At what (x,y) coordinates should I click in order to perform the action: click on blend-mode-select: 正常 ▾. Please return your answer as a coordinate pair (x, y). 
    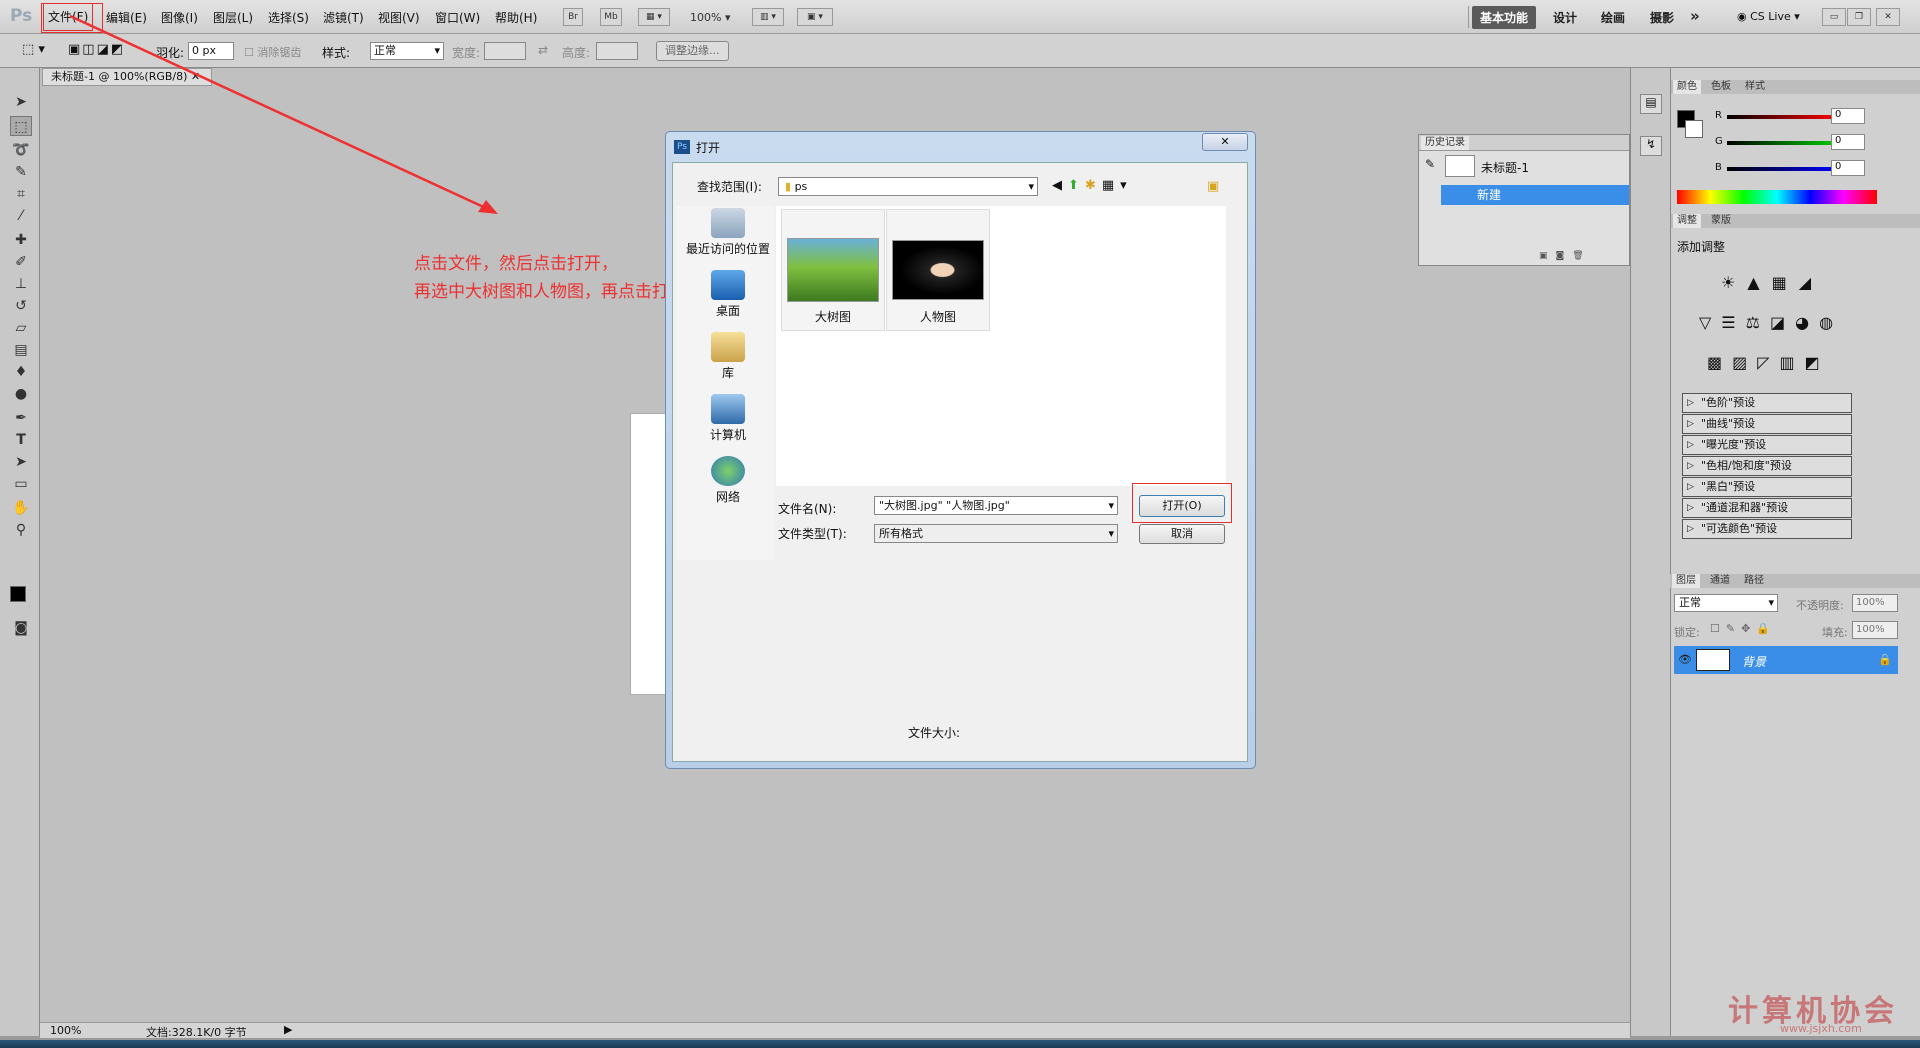
    Looking at the image, I should click on (1726, 603).